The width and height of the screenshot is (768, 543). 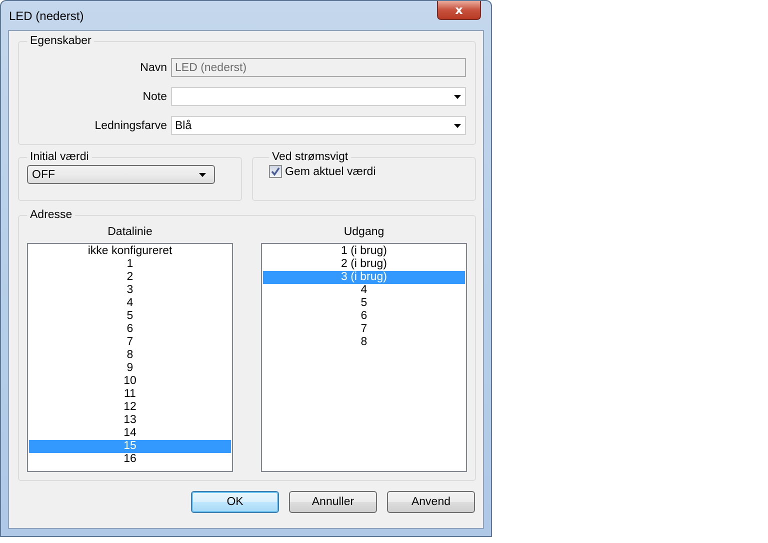 What do you see at coordinates (130, 420) in the screenshot?
I see `list-item: 13` at bounding box center [130, 420].